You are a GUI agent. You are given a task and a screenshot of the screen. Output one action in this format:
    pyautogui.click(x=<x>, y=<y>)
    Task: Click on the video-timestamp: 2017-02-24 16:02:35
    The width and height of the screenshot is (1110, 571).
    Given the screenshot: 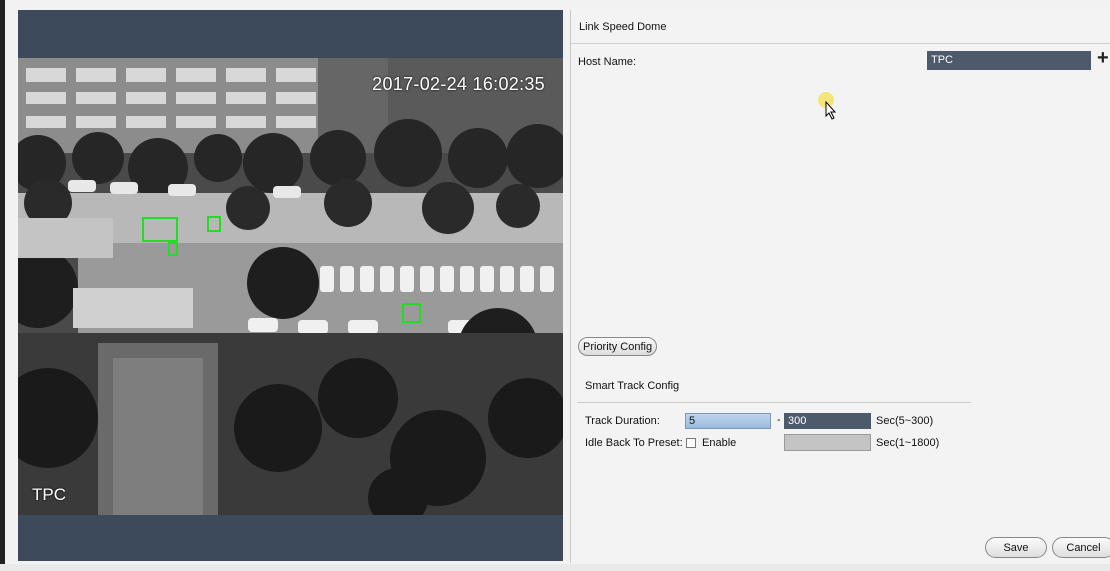 What is the action you would take?
    pyautogui.click(x=458, y=84)
    